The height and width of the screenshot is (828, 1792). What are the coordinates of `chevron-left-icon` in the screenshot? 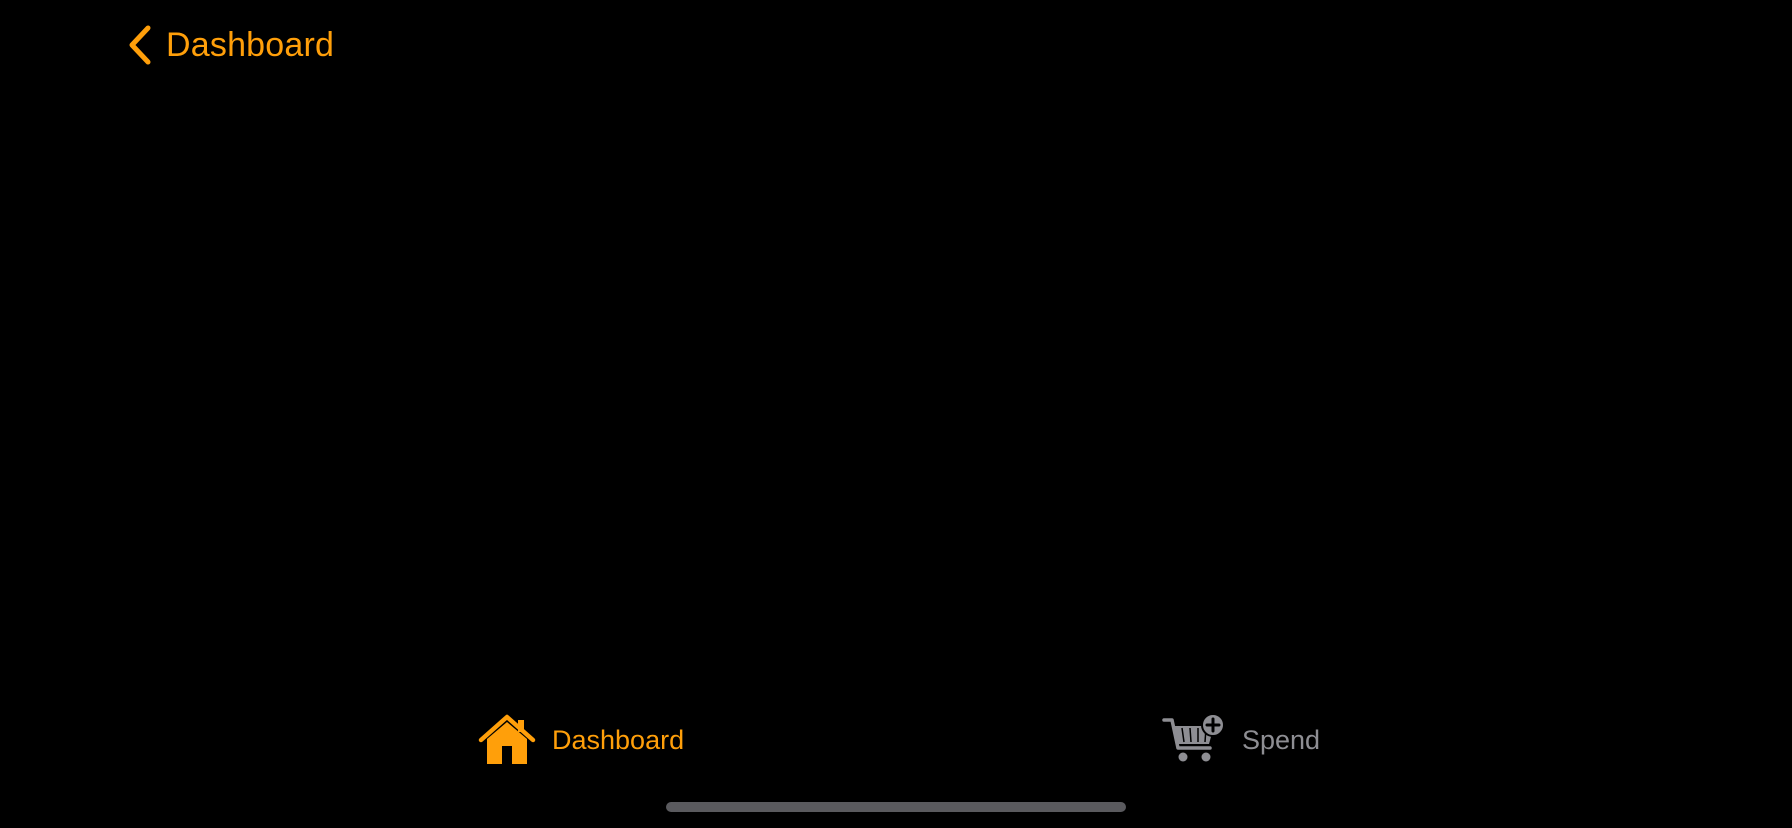 It's located at (140, 45).